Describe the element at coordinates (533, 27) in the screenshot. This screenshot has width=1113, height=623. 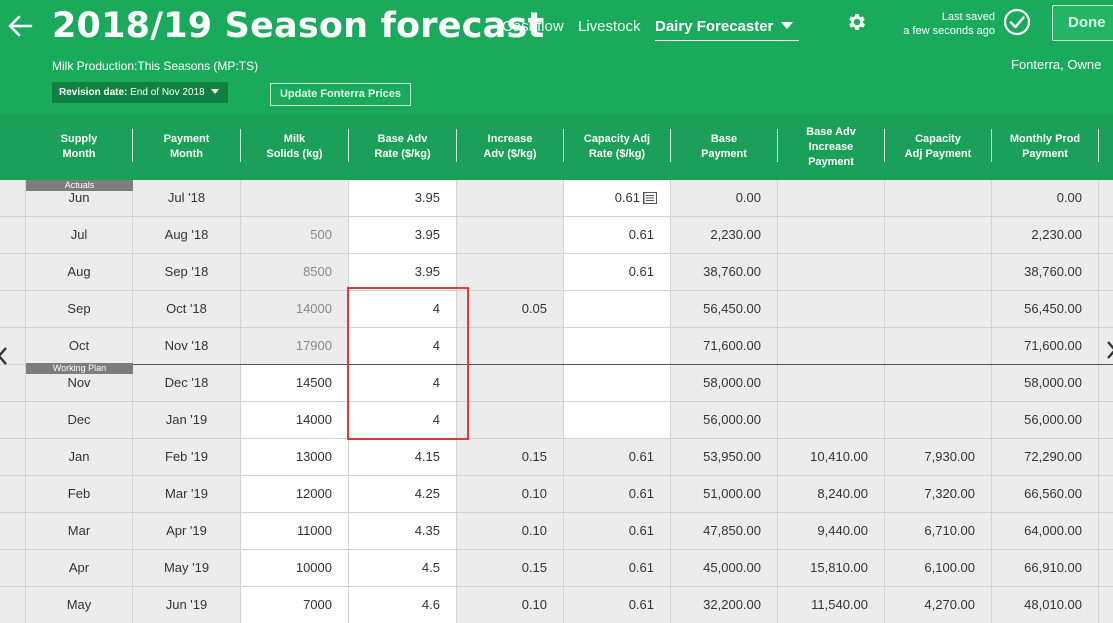
I see `nav-cashflow: Cashflow` at that location.